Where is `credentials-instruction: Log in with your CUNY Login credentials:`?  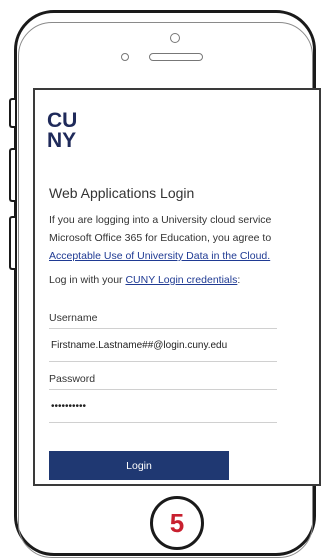
credentials-instruction: Log in with your CUNY Login credentials: is located at coordinates (144, 280).